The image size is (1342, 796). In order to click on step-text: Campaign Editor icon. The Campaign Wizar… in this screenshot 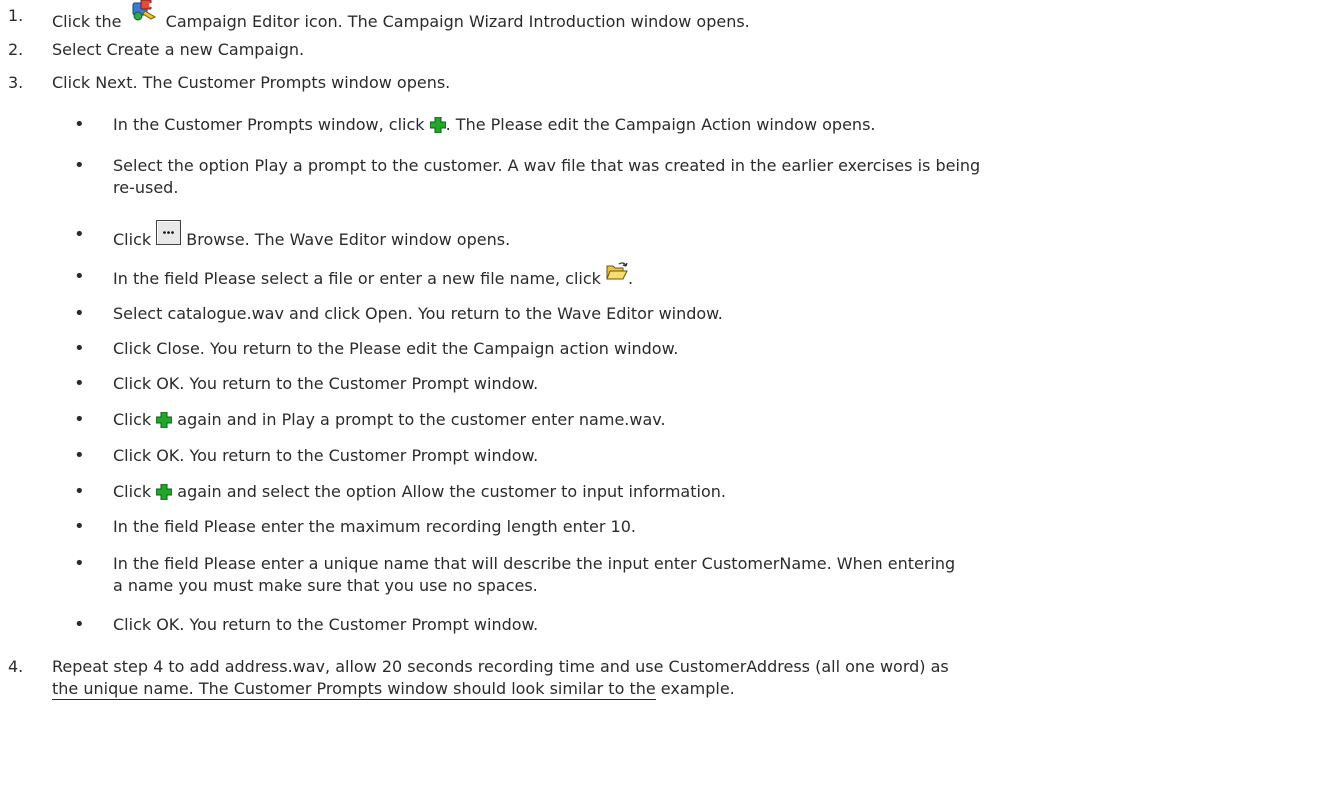, I will do `click(457, 21)`.